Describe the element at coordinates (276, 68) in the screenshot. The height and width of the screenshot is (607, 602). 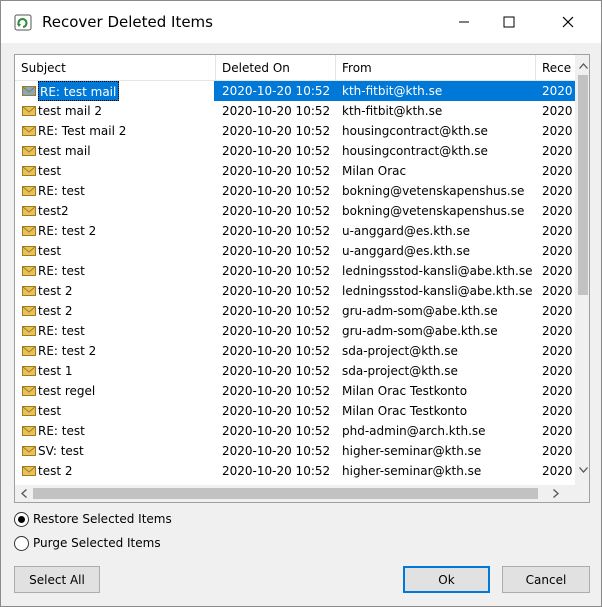
I see `column-header-deleted-on: Deleted On` at that location.